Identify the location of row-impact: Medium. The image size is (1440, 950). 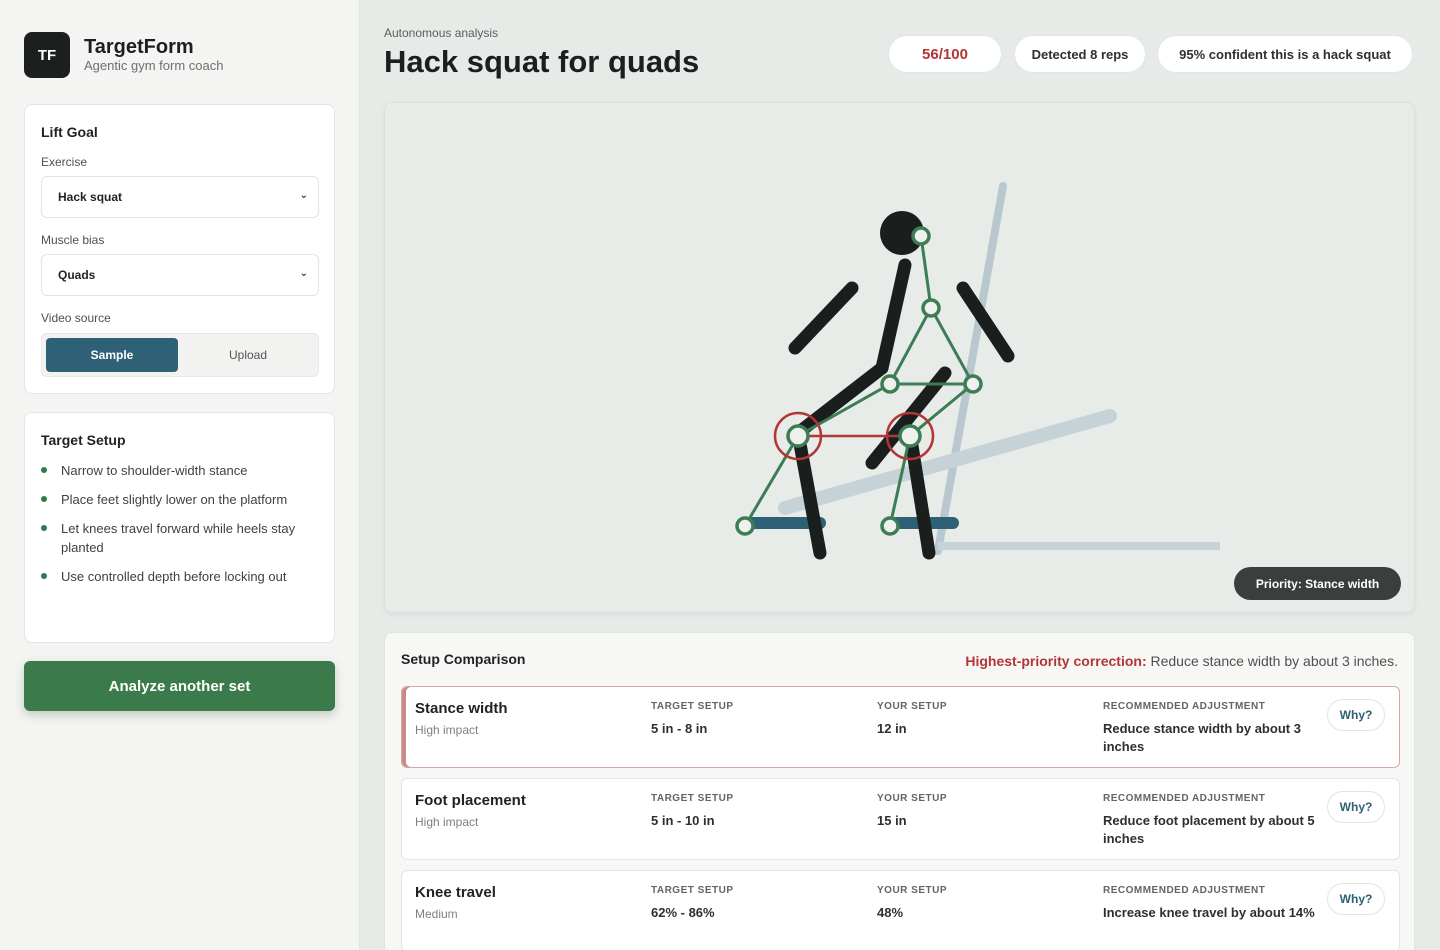
(436, 914).